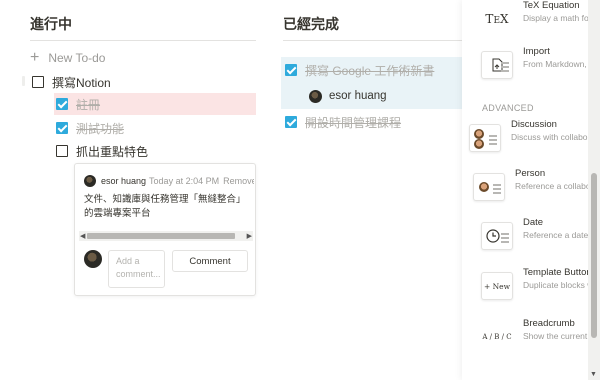 Image resolution: width=600 pixels, height=380 pixels. I want to click on import-icon, so click(497, 65).